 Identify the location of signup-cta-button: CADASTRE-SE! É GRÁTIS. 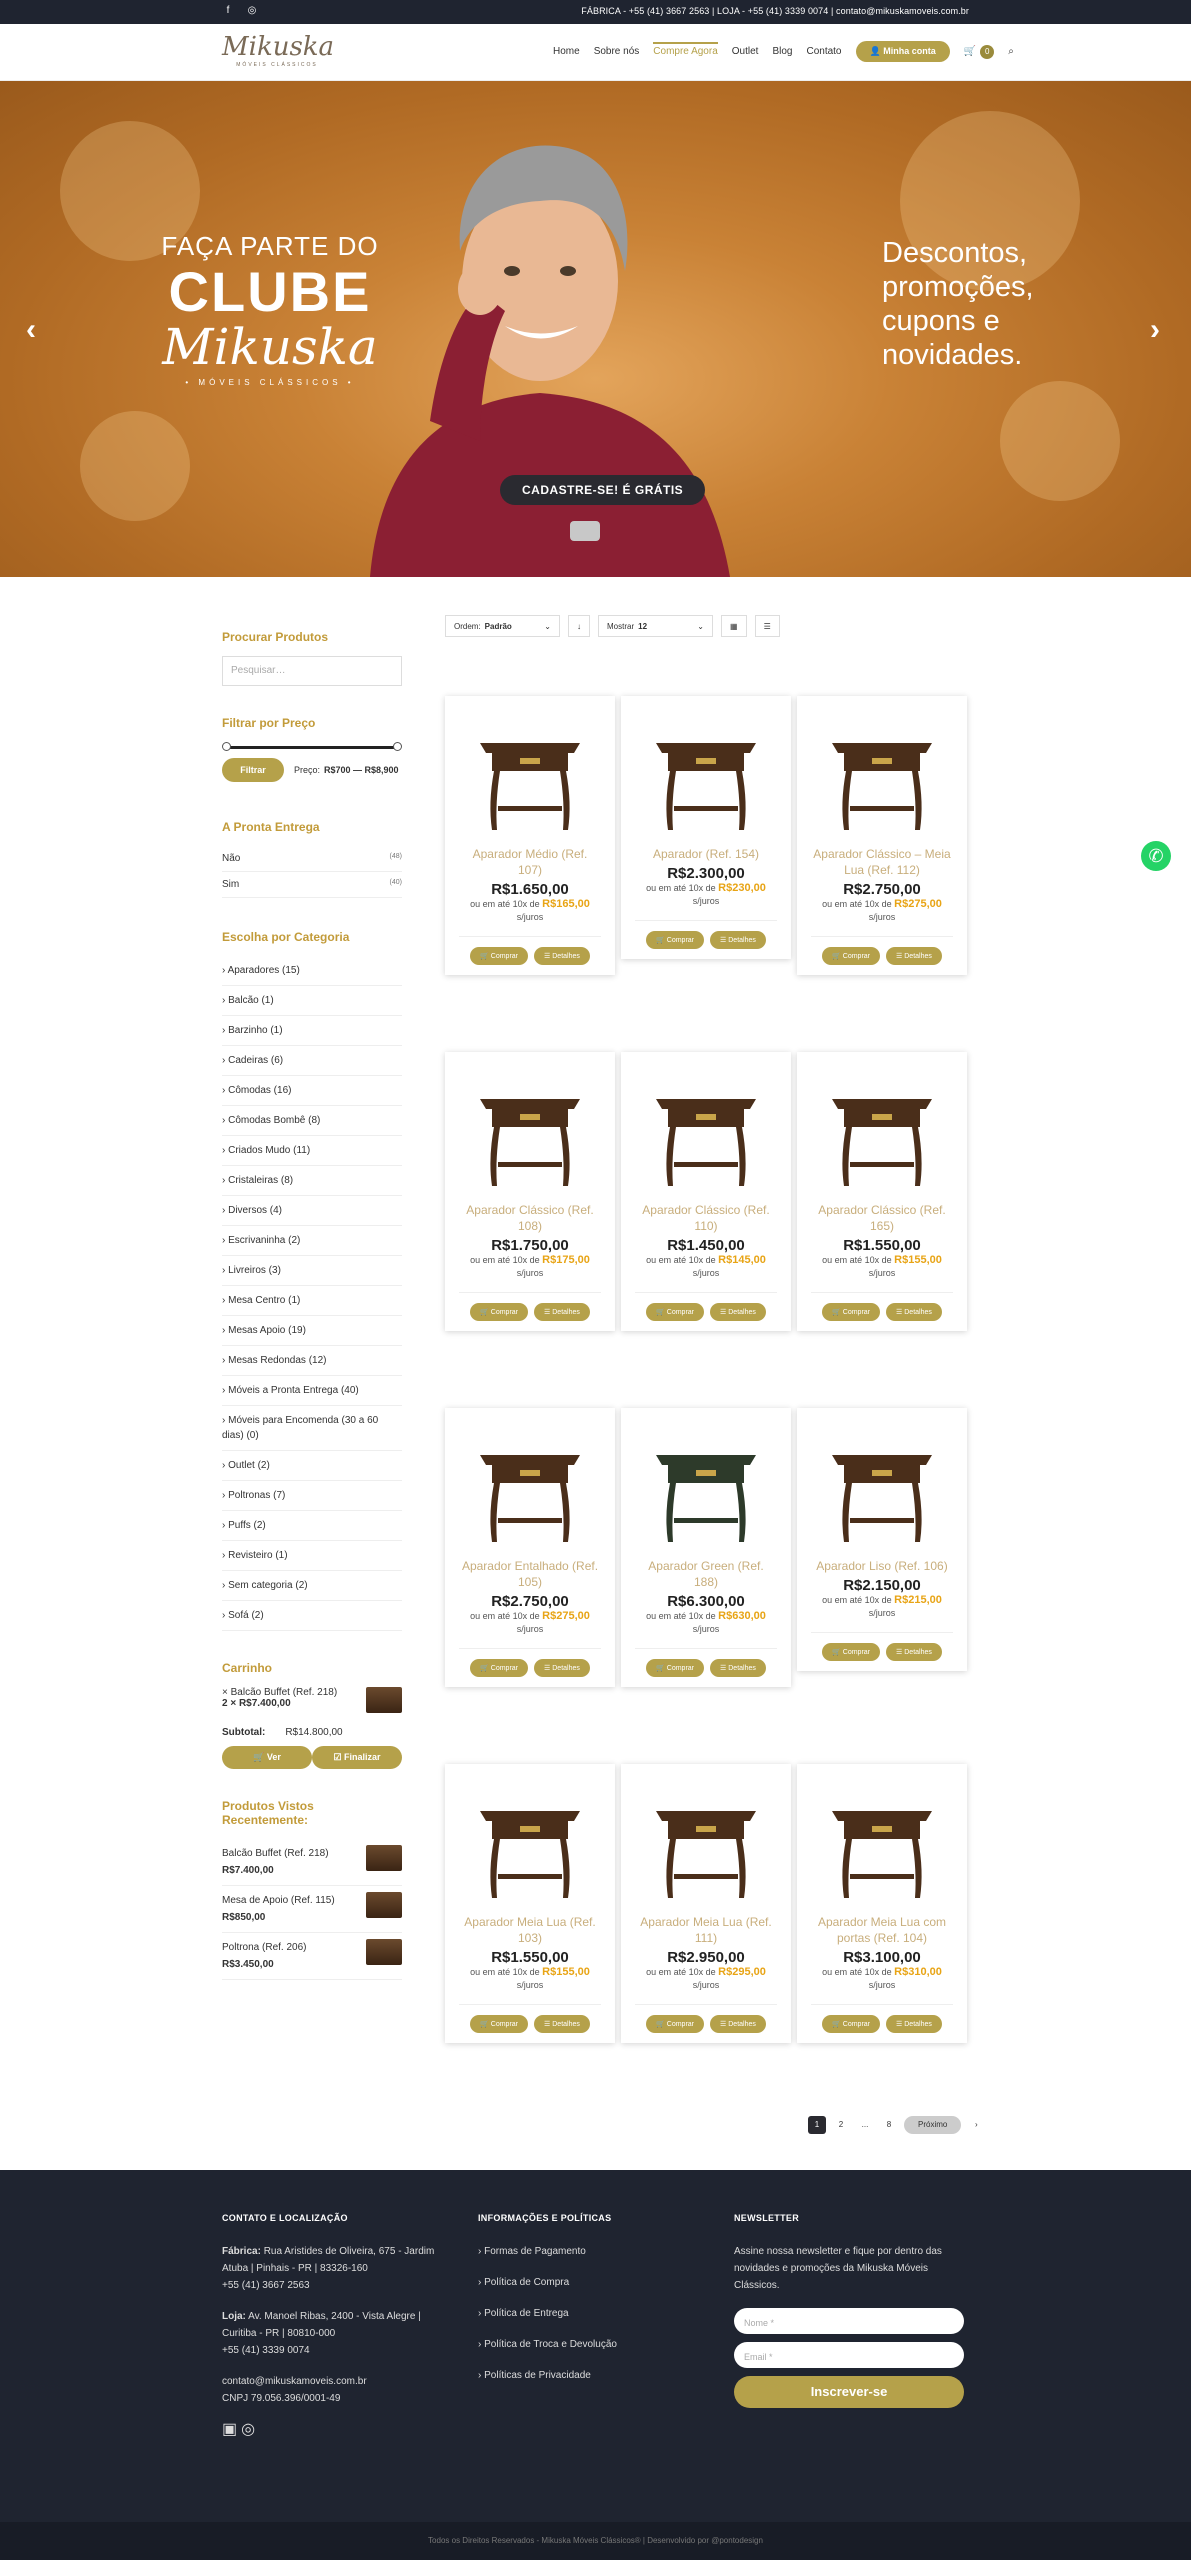
(603, 490).